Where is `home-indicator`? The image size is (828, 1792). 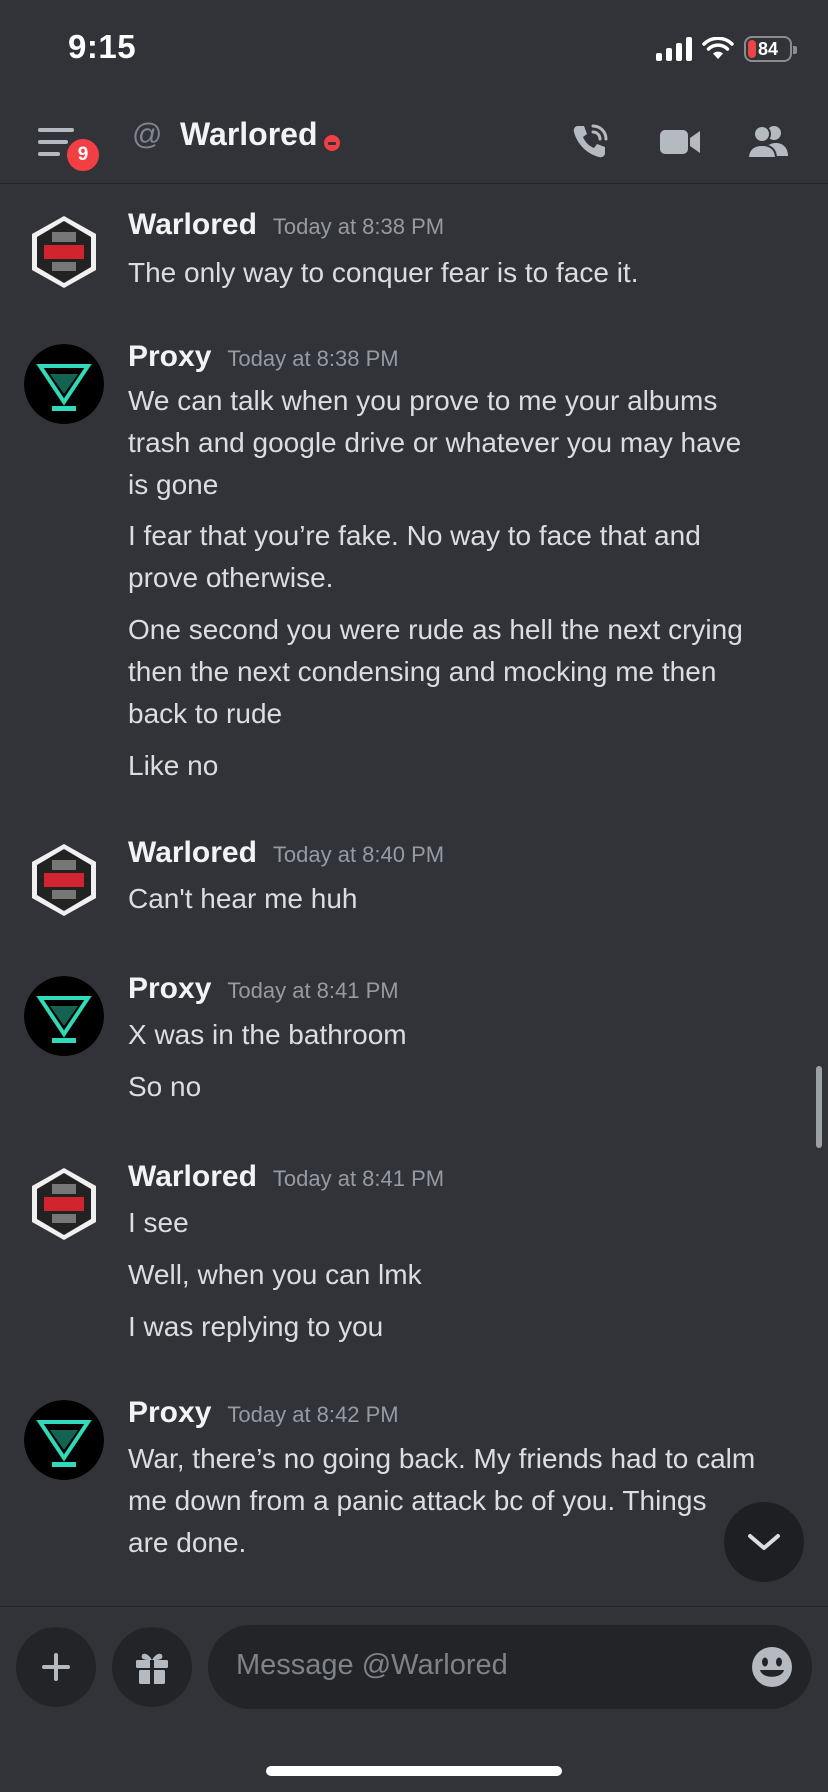
home-indicator is located at coordinates (414, 1771).